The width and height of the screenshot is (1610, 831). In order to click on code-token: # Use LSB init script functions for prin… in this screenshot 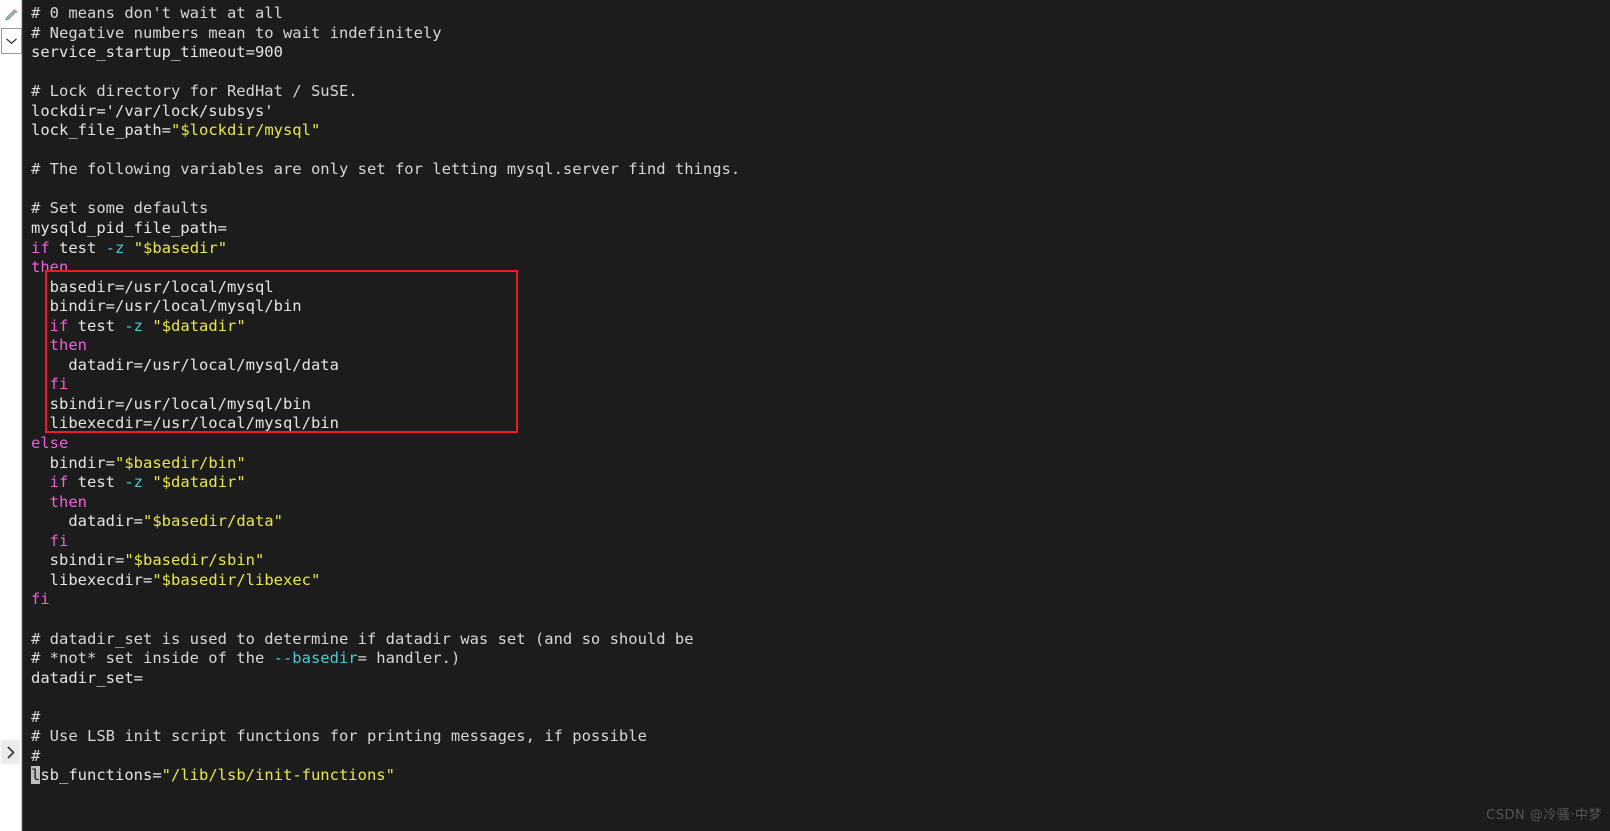, I will do `click(339, 736)`.